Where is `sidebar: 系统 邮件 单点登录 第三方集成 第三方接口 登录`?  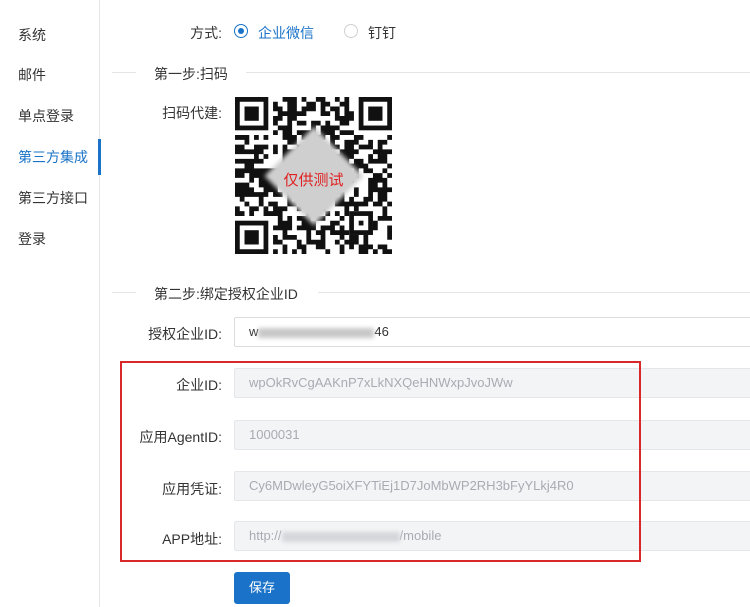
sidebar: 系统 邮件 单点登录 第三方集成 第三方接口 登录 is located at coordinates (50, 303).